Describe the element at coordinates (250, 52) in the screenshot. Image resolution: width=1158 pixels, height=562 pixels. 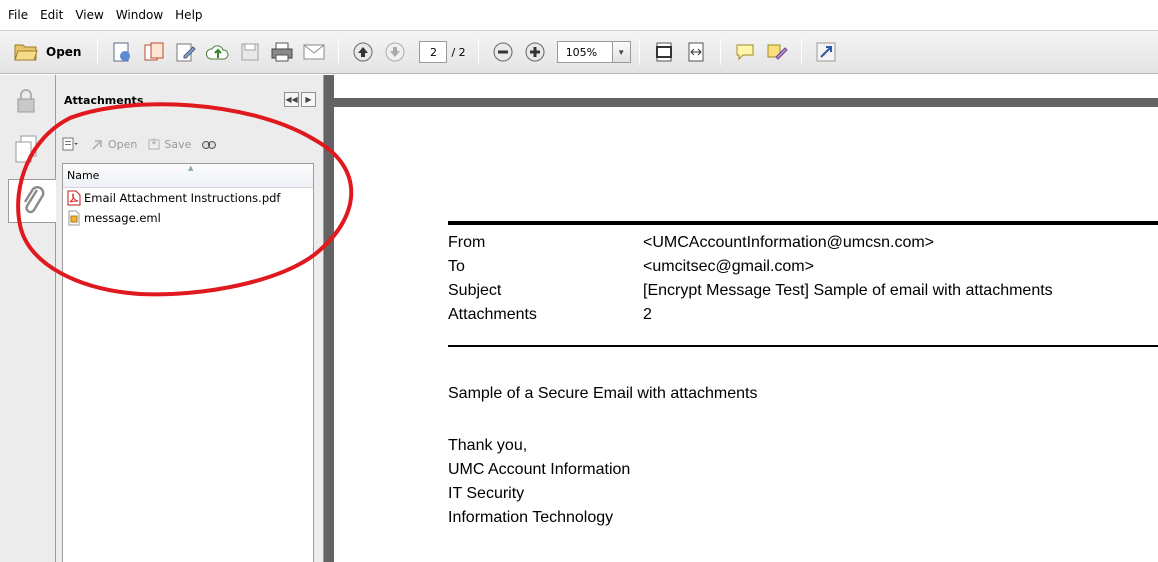
I see `save-icon` at that location.